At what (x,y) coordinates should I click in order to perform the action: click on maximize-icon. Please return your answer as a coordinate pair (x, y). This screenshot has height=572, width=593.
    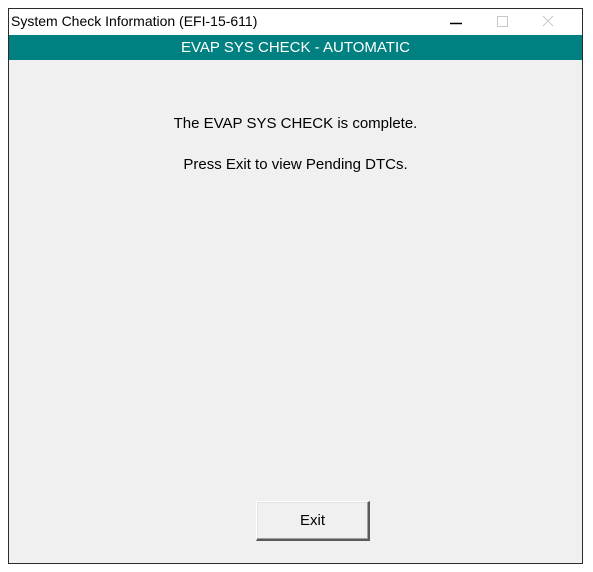
    Looking at the image, I should click on (502, 21).